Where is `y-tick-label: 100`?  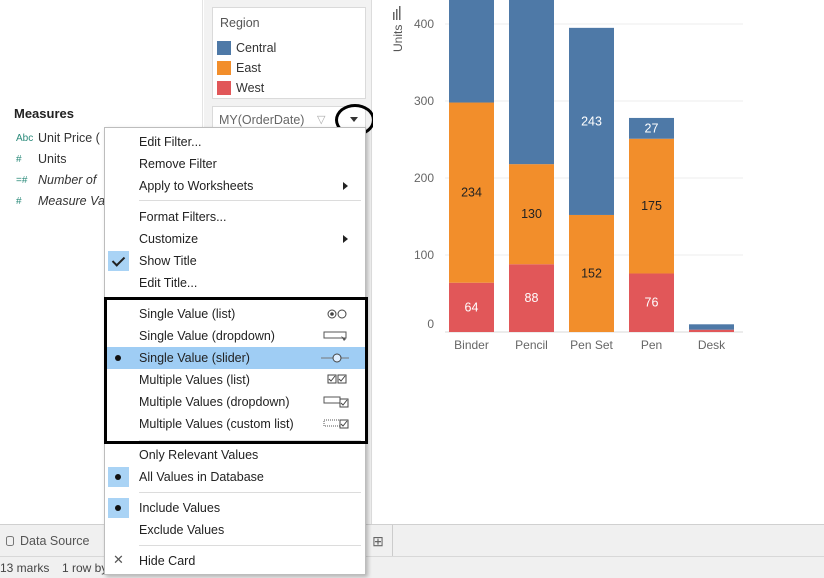
y-tick-label: 100 is located at coordinates (424, 255).